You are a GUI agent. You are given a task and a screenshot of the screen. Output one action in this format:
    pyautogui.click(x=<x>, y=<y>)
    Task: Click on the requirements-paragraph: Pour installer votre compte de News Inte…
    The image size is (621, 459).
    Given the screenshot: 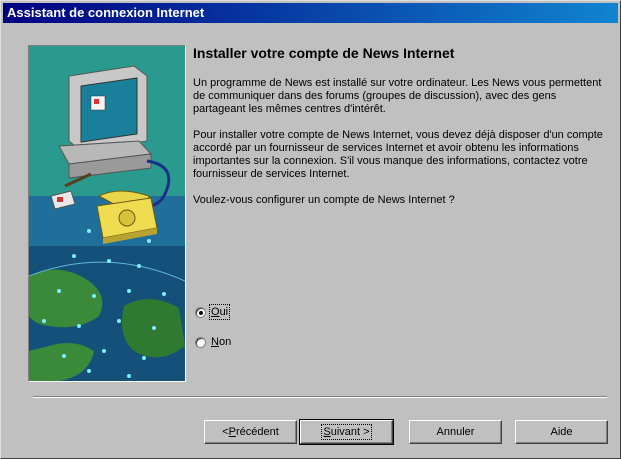 What is the action you would take?
    pyautogui.click(x=398, y=154)
    